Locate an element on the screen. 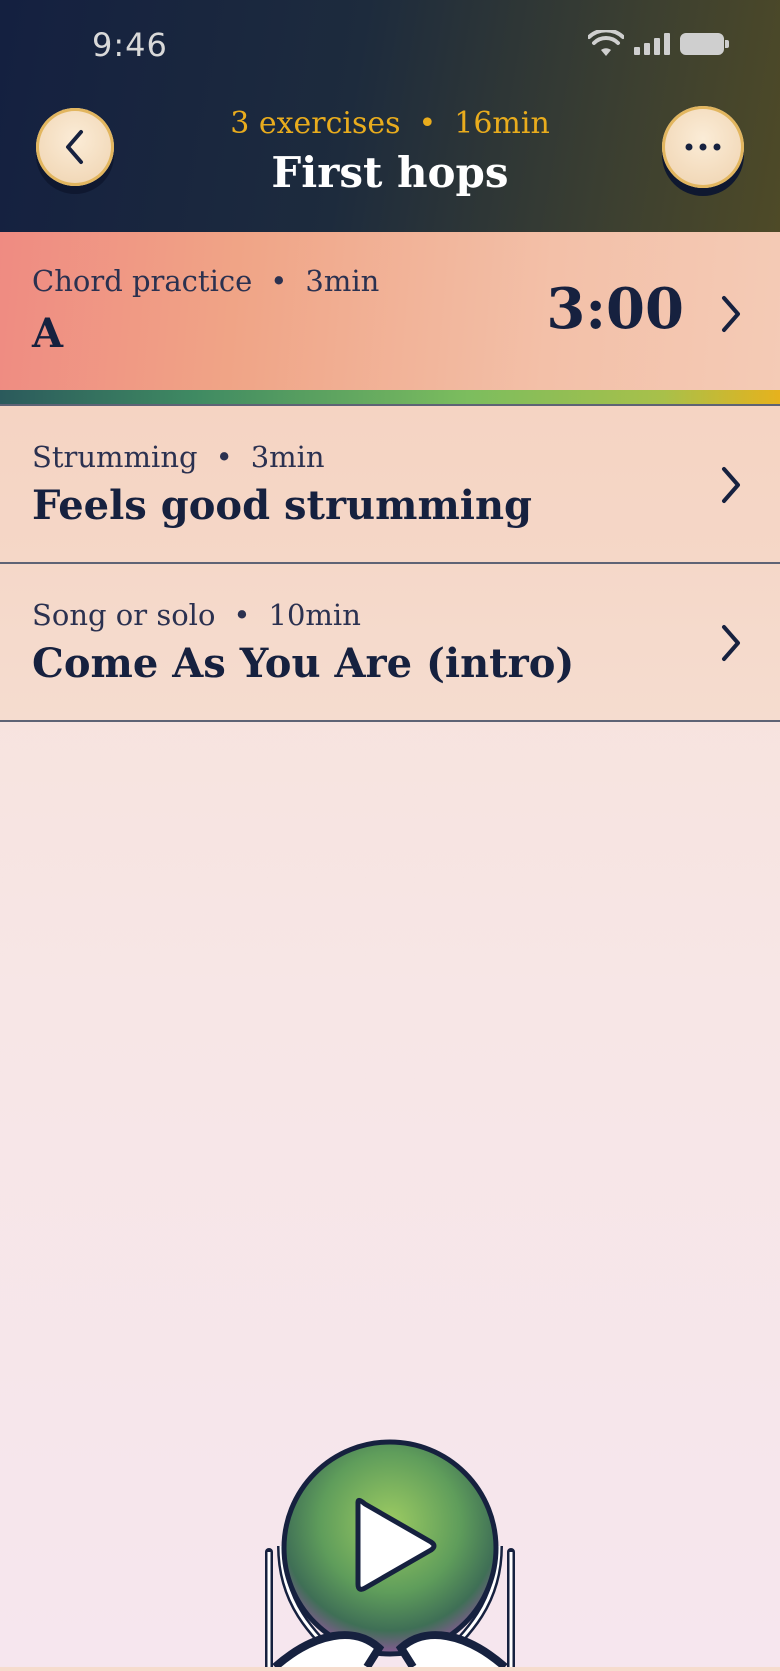  signal-icon is located at coordinates (652, 44).